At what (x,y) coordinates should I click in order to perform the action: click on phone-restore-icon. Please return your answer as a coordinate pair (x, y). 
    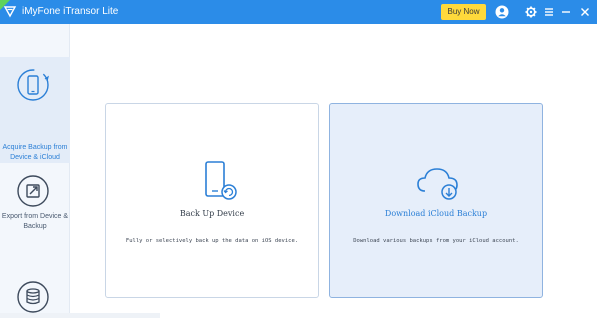
    Looking at the image, I should click on (33, 85).